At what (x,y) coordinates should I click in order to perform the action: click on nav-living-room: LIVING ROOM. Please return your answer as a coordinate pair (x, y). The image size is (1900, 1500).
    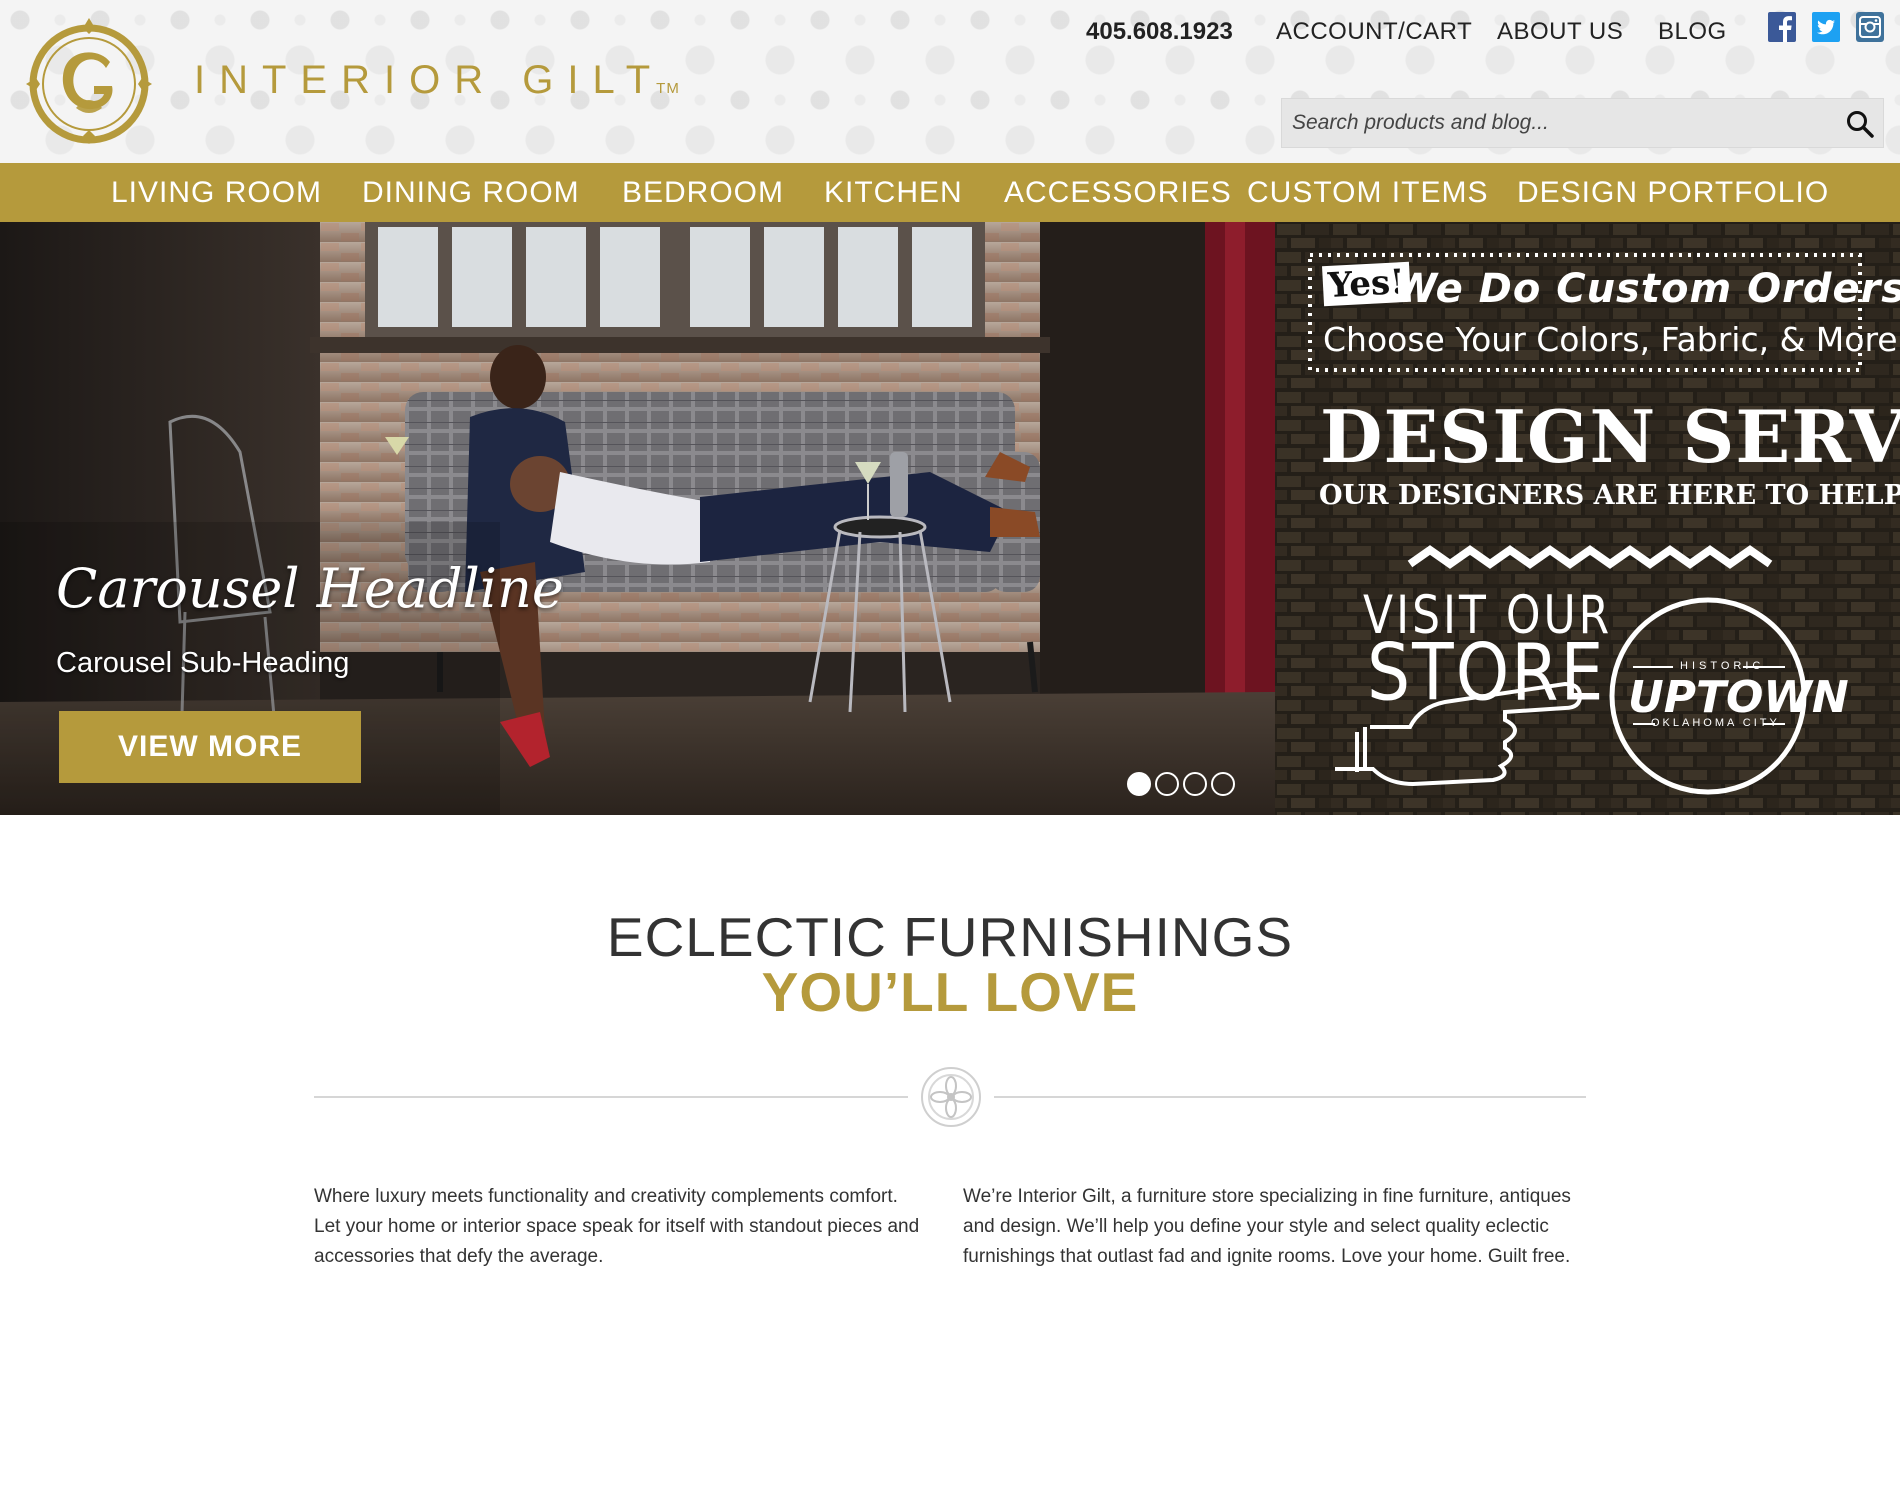
    Looking at the image, I should click on (216, 193).